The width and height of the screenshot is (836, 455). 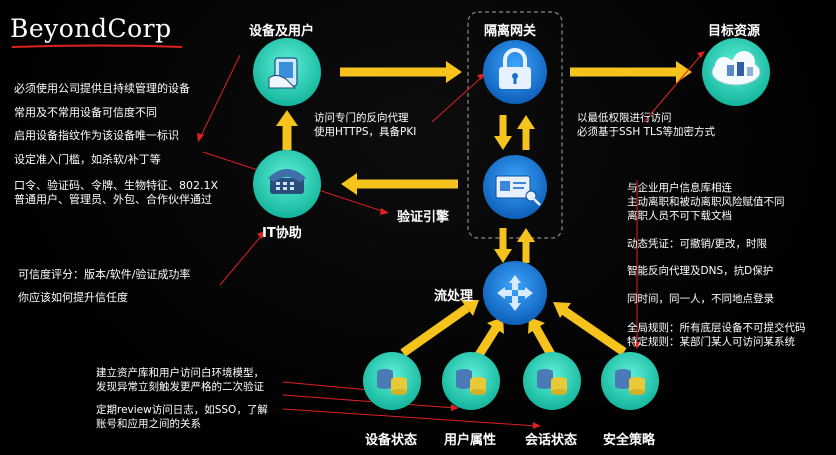 I want to click on arrows-auth-stream, so click(x=514, y=245).